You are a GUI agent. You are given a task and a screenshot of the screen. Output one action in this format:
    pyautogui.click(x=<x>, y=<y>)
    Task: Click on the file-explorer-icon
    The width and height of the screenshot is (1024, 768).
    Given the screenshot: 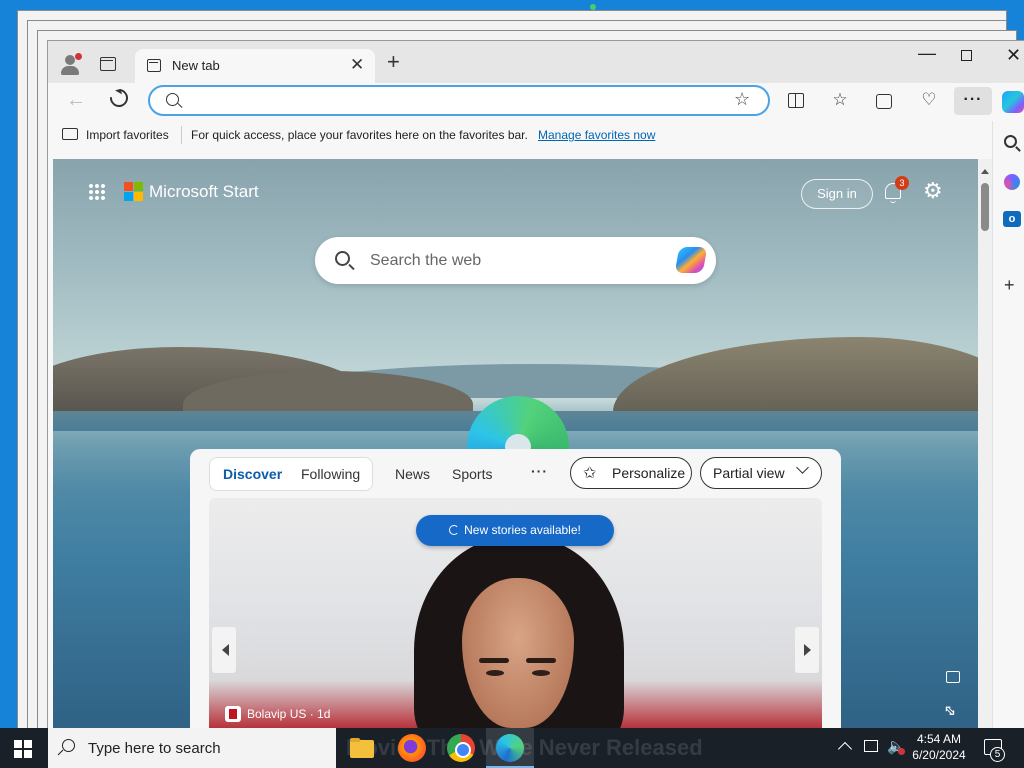 What is the action you would take?
    pyautogui.click(x=362, y=748)
    